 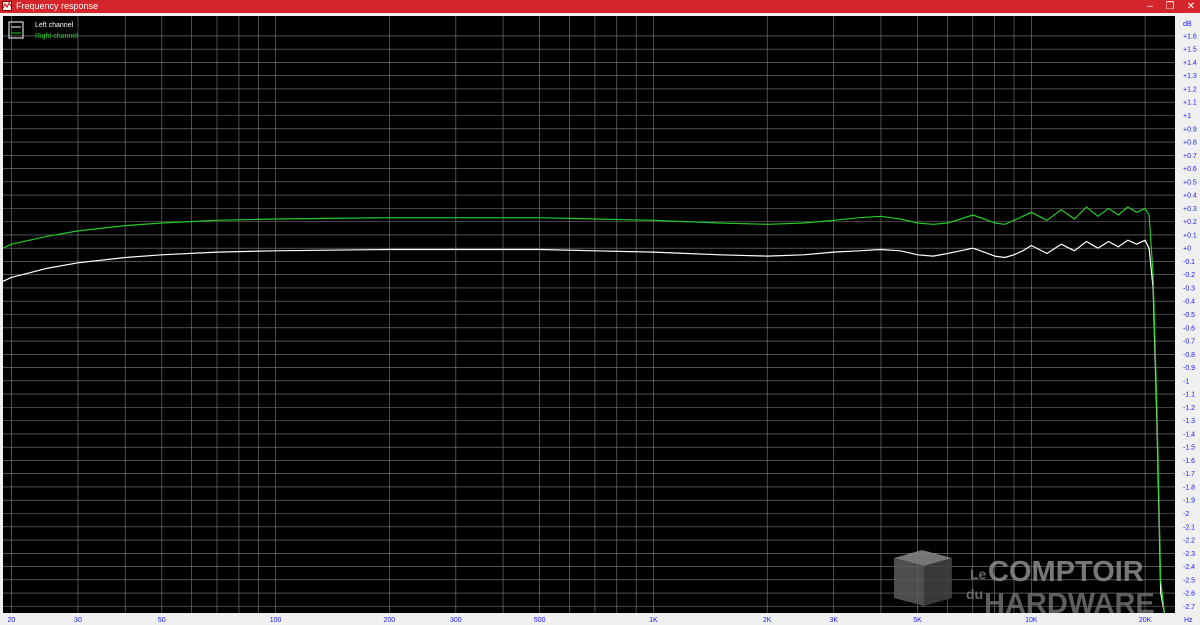 I want to click on y-tick-label: -2.1, so click(x=1189, y=527).